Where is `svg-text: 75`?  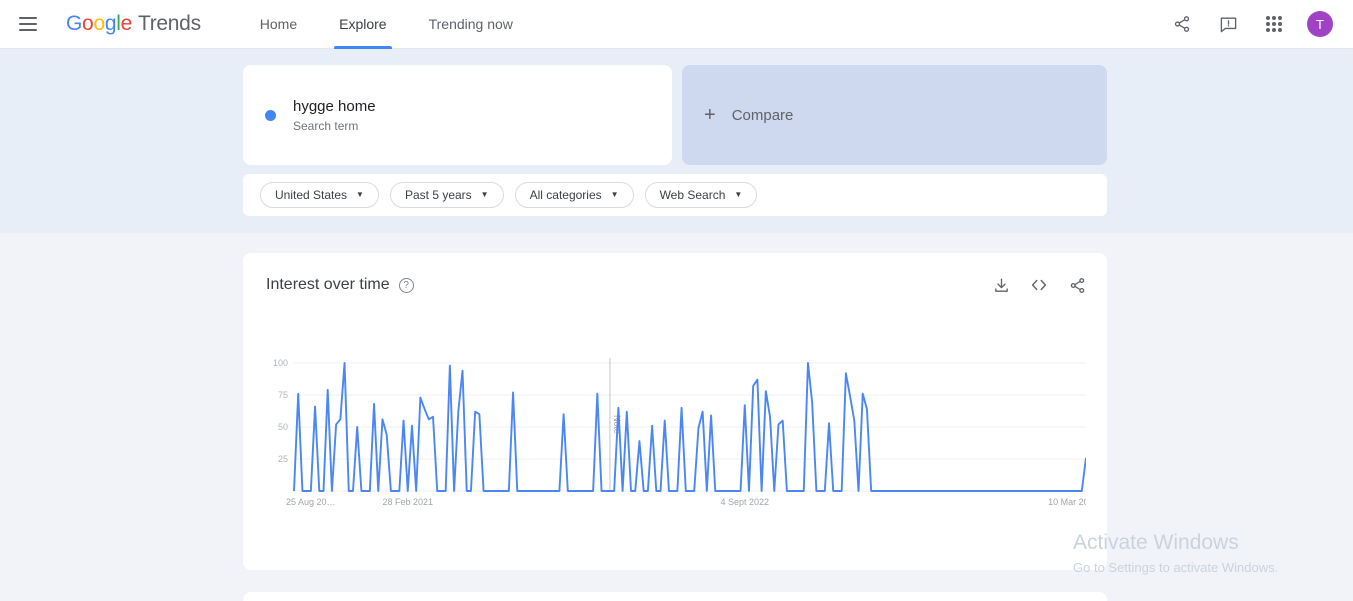
svg-text: 75 is located at coordinates (283, 395).